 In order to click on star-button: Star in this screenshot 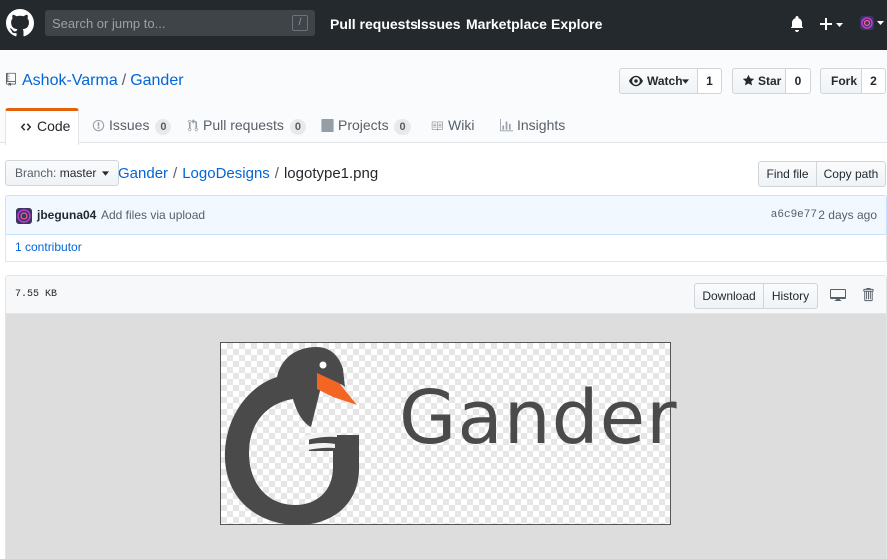, I will do `click(759, 81)`.